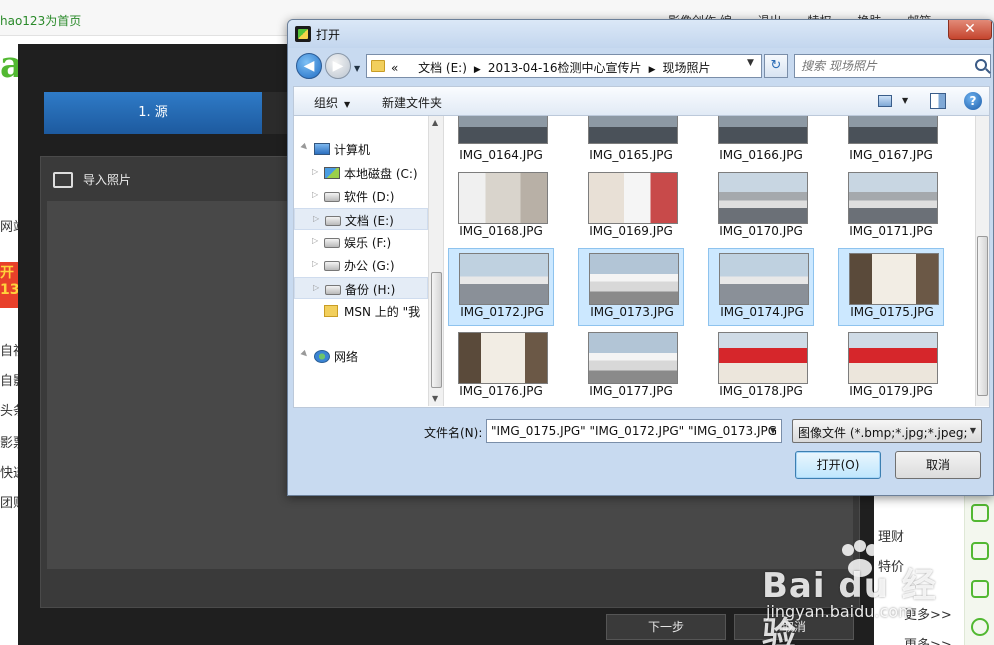  Describe the element at coordinates (980, 551) in the screenshot. I see `cart-icon` at that location.